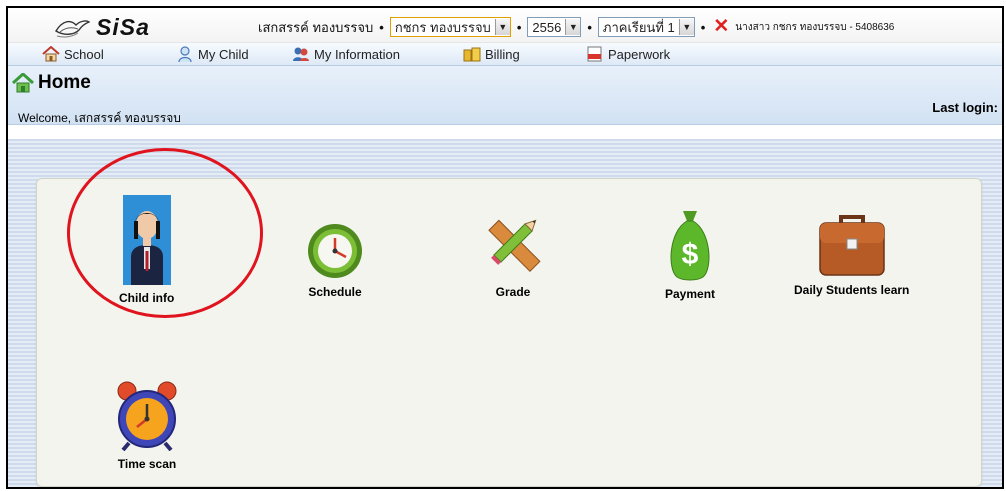  I want to click on money-bag-icon: $, so click(690, 245).